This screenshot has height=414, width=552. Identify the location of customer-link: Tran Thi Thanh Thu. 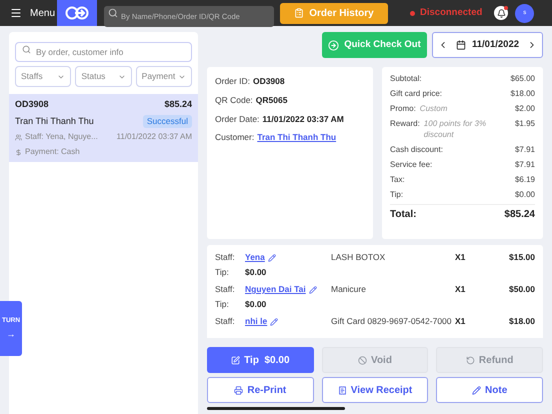
(296, 137).